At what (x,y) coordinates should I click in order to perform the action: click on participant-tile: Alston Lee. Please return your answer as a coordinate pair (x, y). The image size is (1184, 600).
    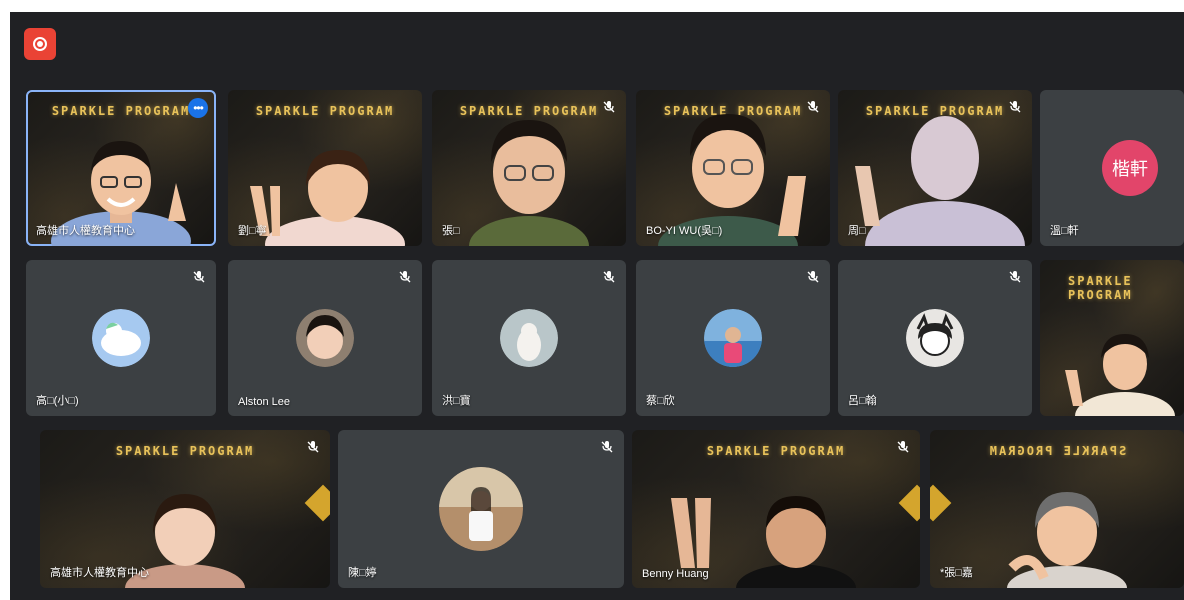
    Looking at the image, I should click on (325, 338).